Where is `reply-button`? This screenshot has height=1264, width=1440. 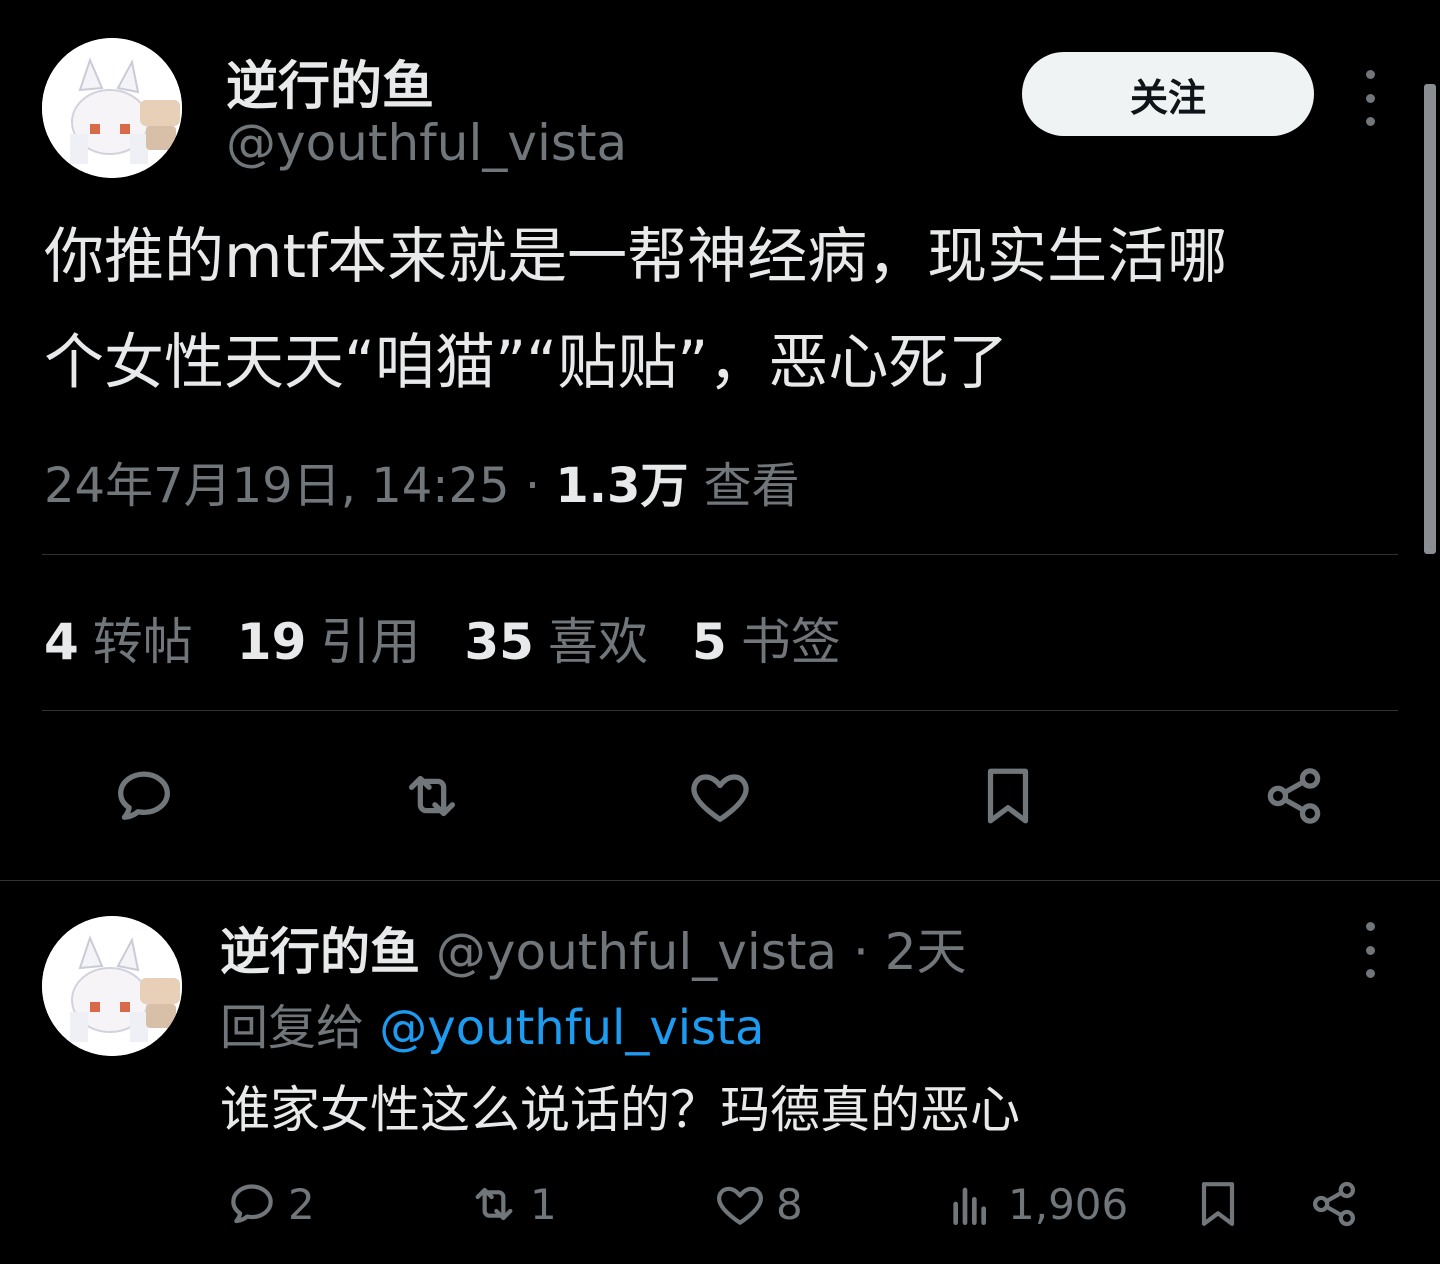
reply-button is located at coordinates (144, 796).